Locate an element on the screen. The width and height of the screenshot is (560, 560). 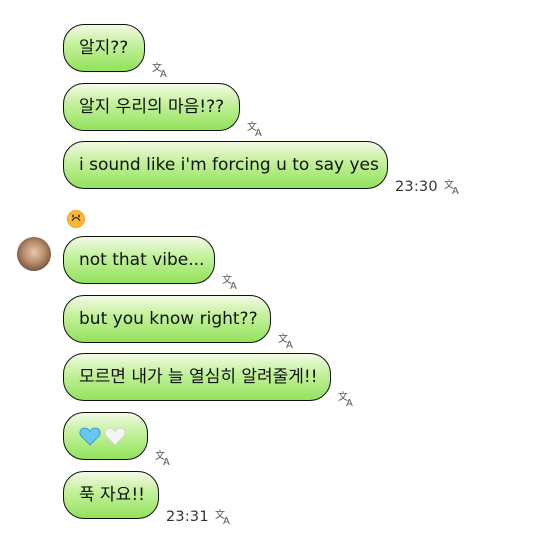
message-row: 文 A is located at coordinates (118, 439).